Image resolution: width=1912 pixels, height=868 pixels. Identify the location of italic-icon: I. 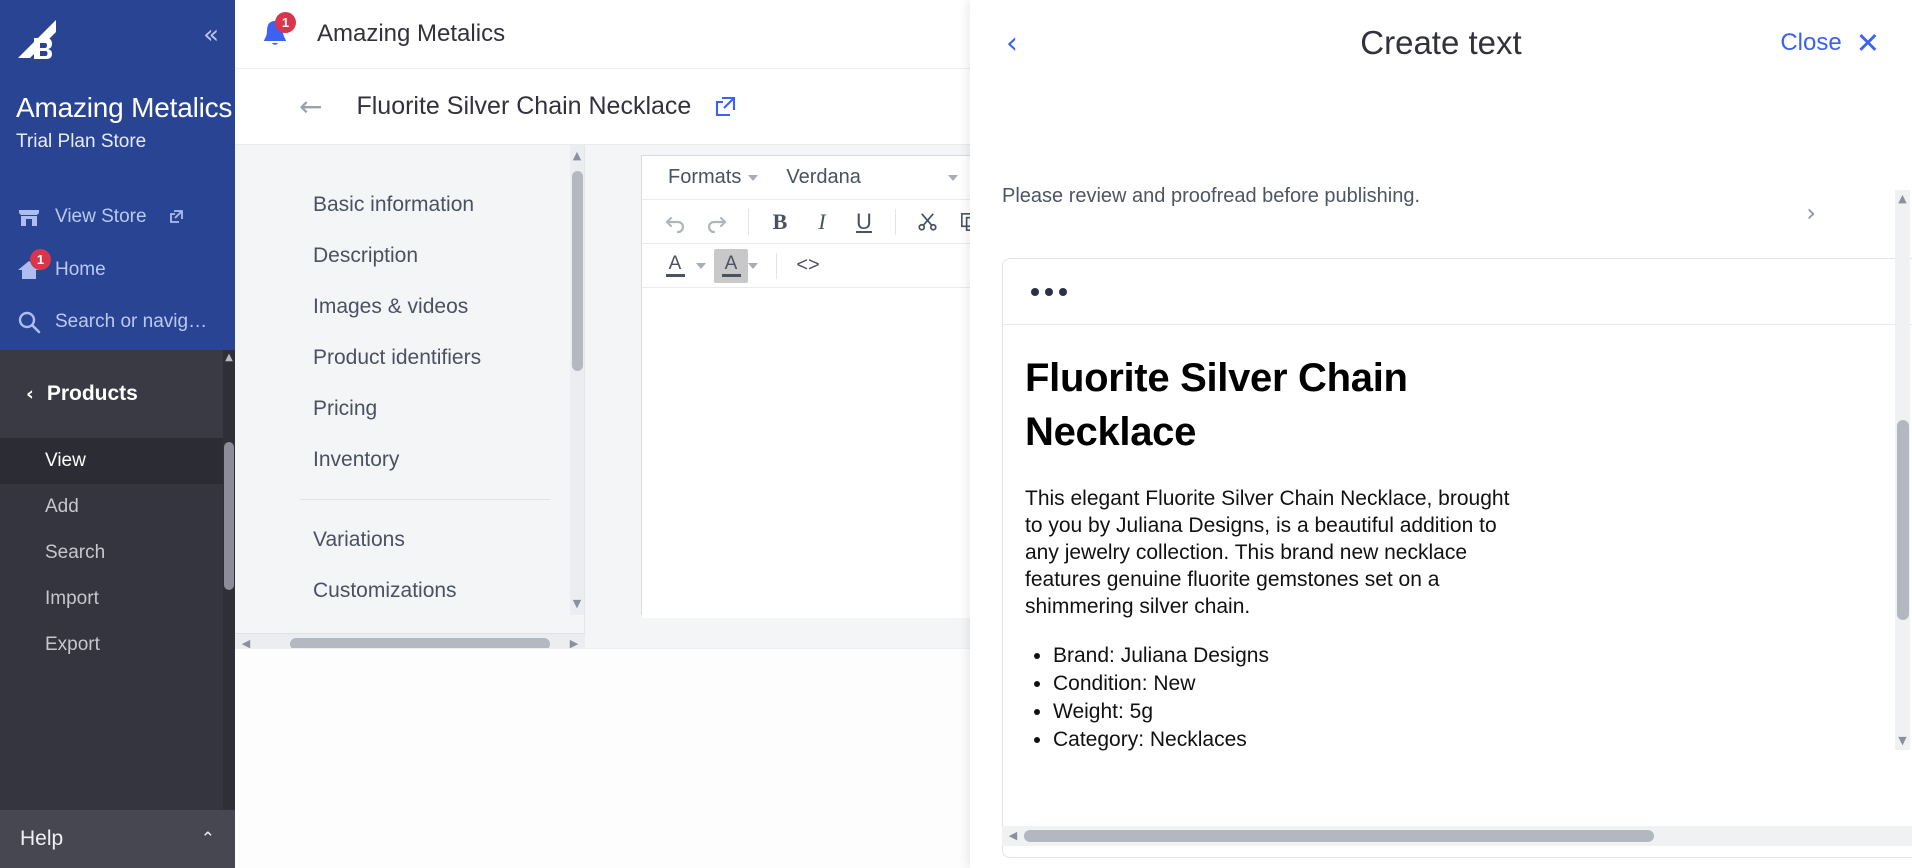
(822, 222).